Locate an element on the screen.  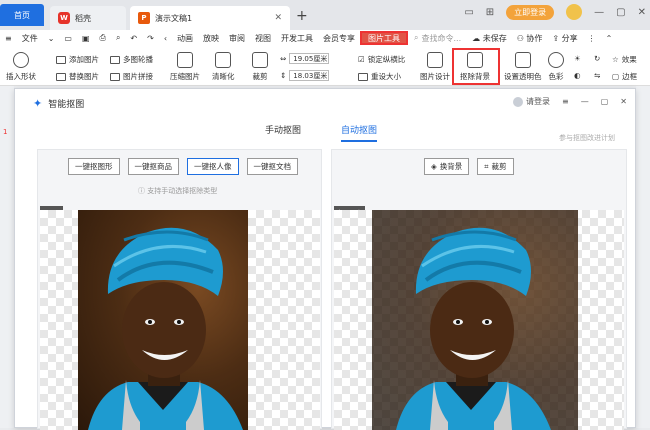
menu-file: 文件 is located at coordinates (30, 38).